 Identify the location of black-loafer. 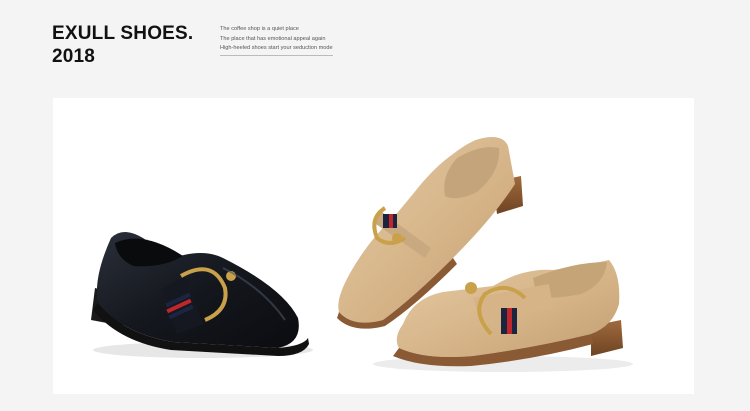
(202, 295).